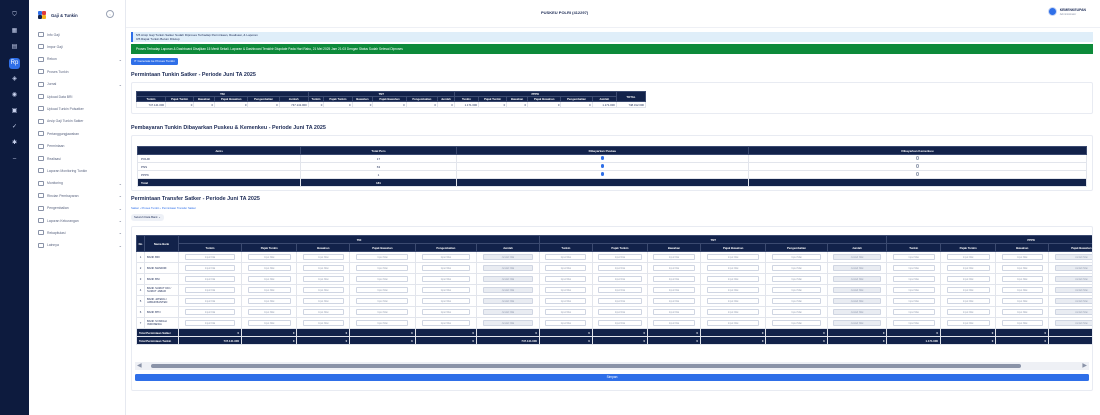 The height and width of the screenshot is (415, 1100). I want to click on radio-kemenkeu, so click(917, 166).